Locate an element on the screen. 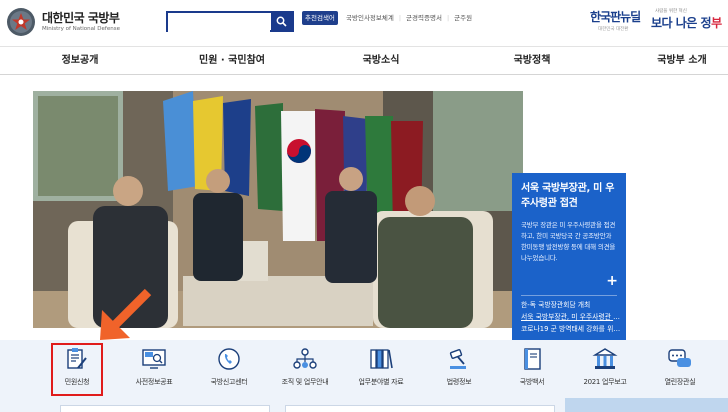 The width and height of the screenshot is (728, 412). building-icon is located at coordinates (605, 358).